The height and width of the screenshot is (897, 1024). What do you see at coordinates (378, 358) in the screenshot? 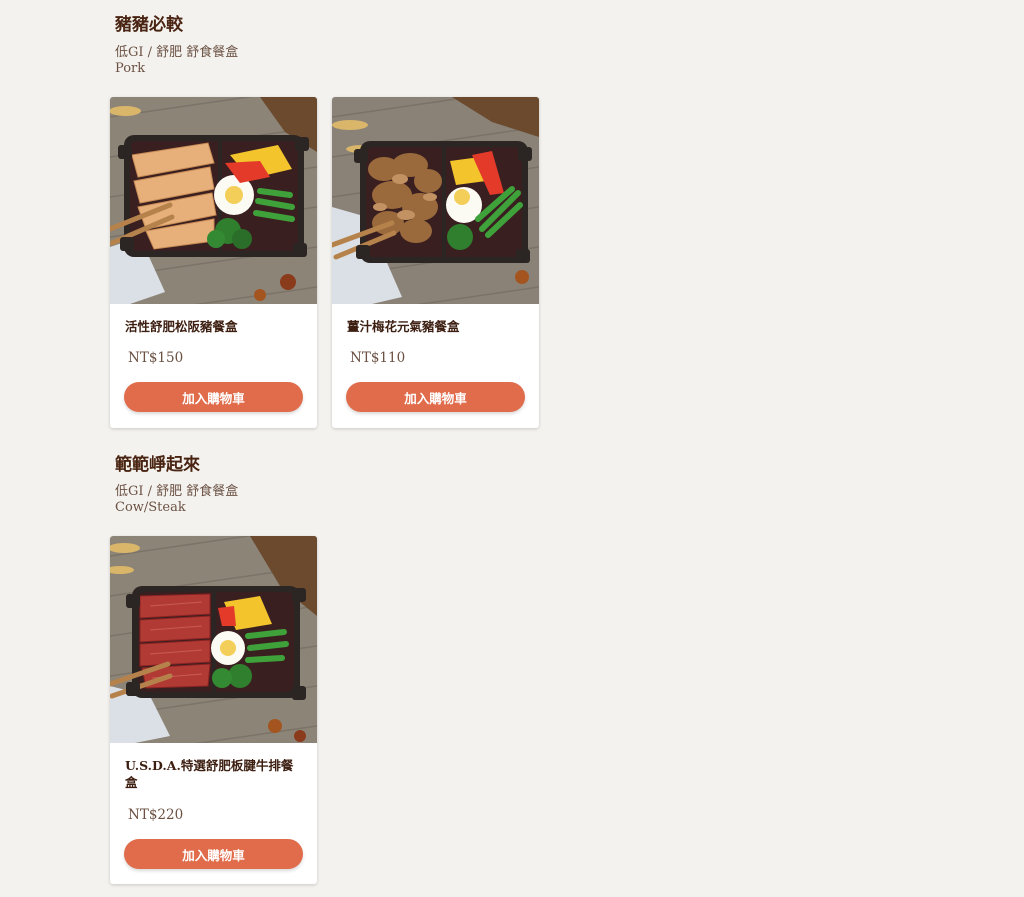
I see `product-price: NT$110` at bounding box center [378, 358].